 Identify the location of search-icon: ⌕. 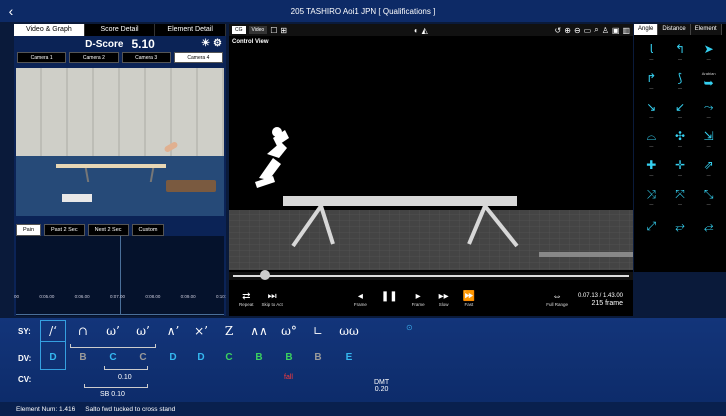
(596, 30).